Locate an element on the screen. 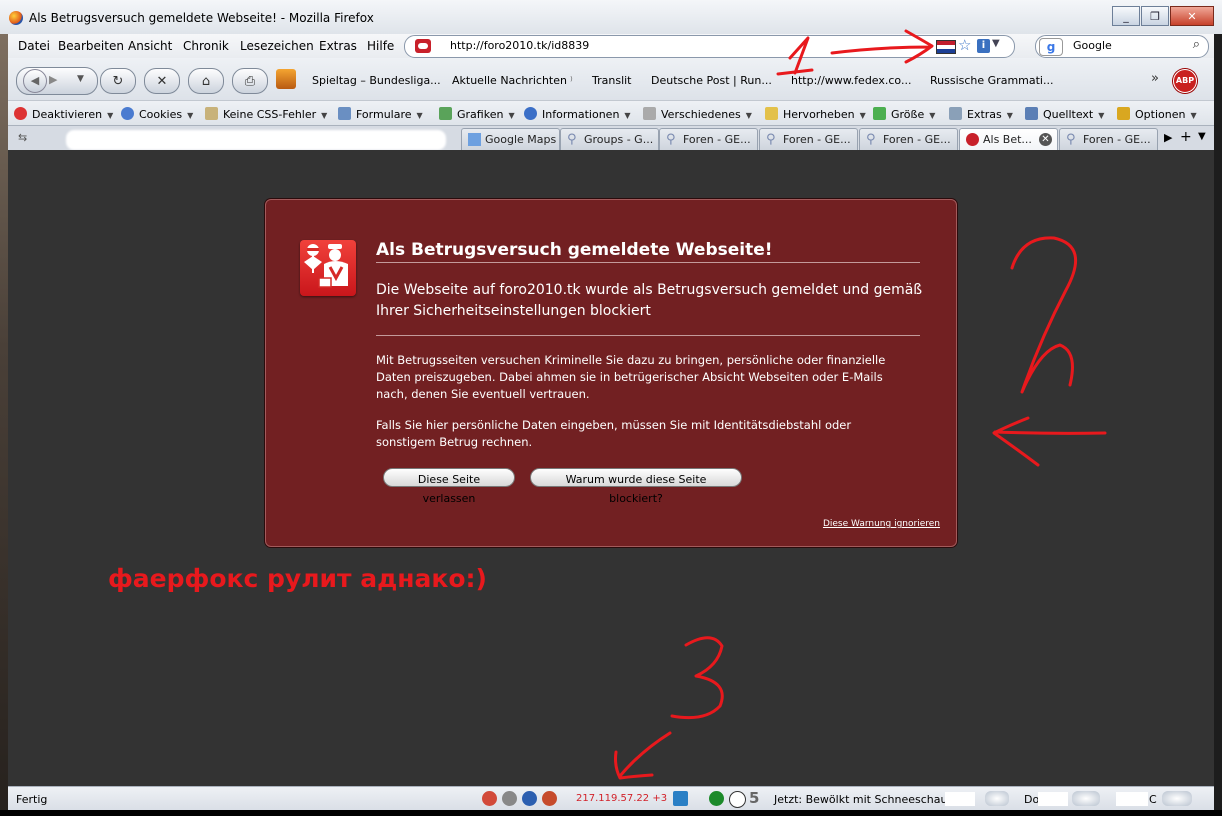 This screenshot has width=1222, height=816. ip-address: 217.119.57.22 +3 is located at coordinates (621, 798).